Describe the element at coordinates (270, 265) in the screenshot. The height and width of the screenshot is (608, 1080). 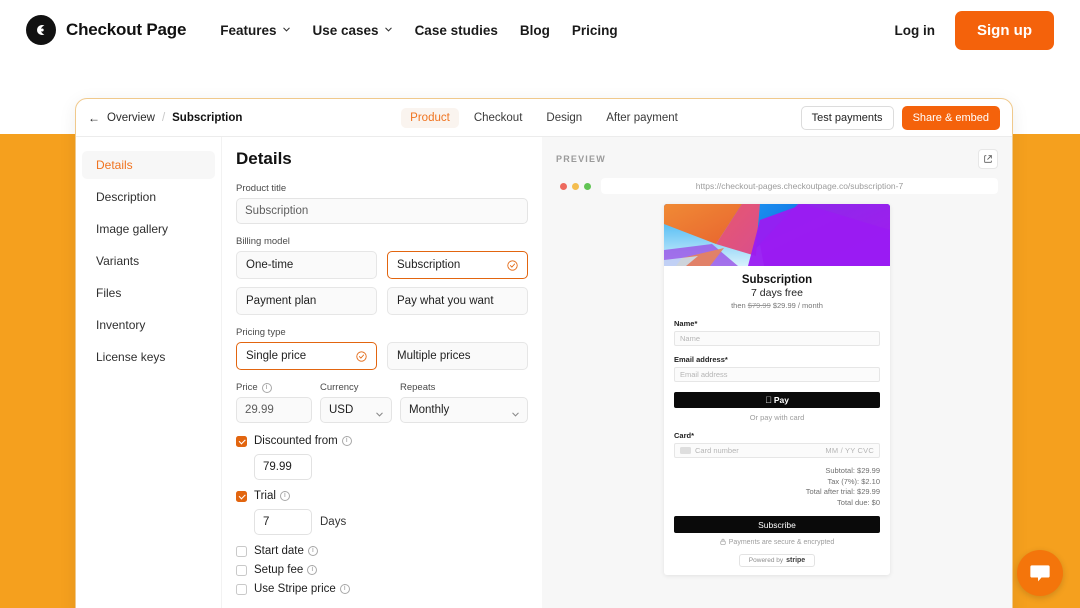
I see `option-label: One-time` at that location.